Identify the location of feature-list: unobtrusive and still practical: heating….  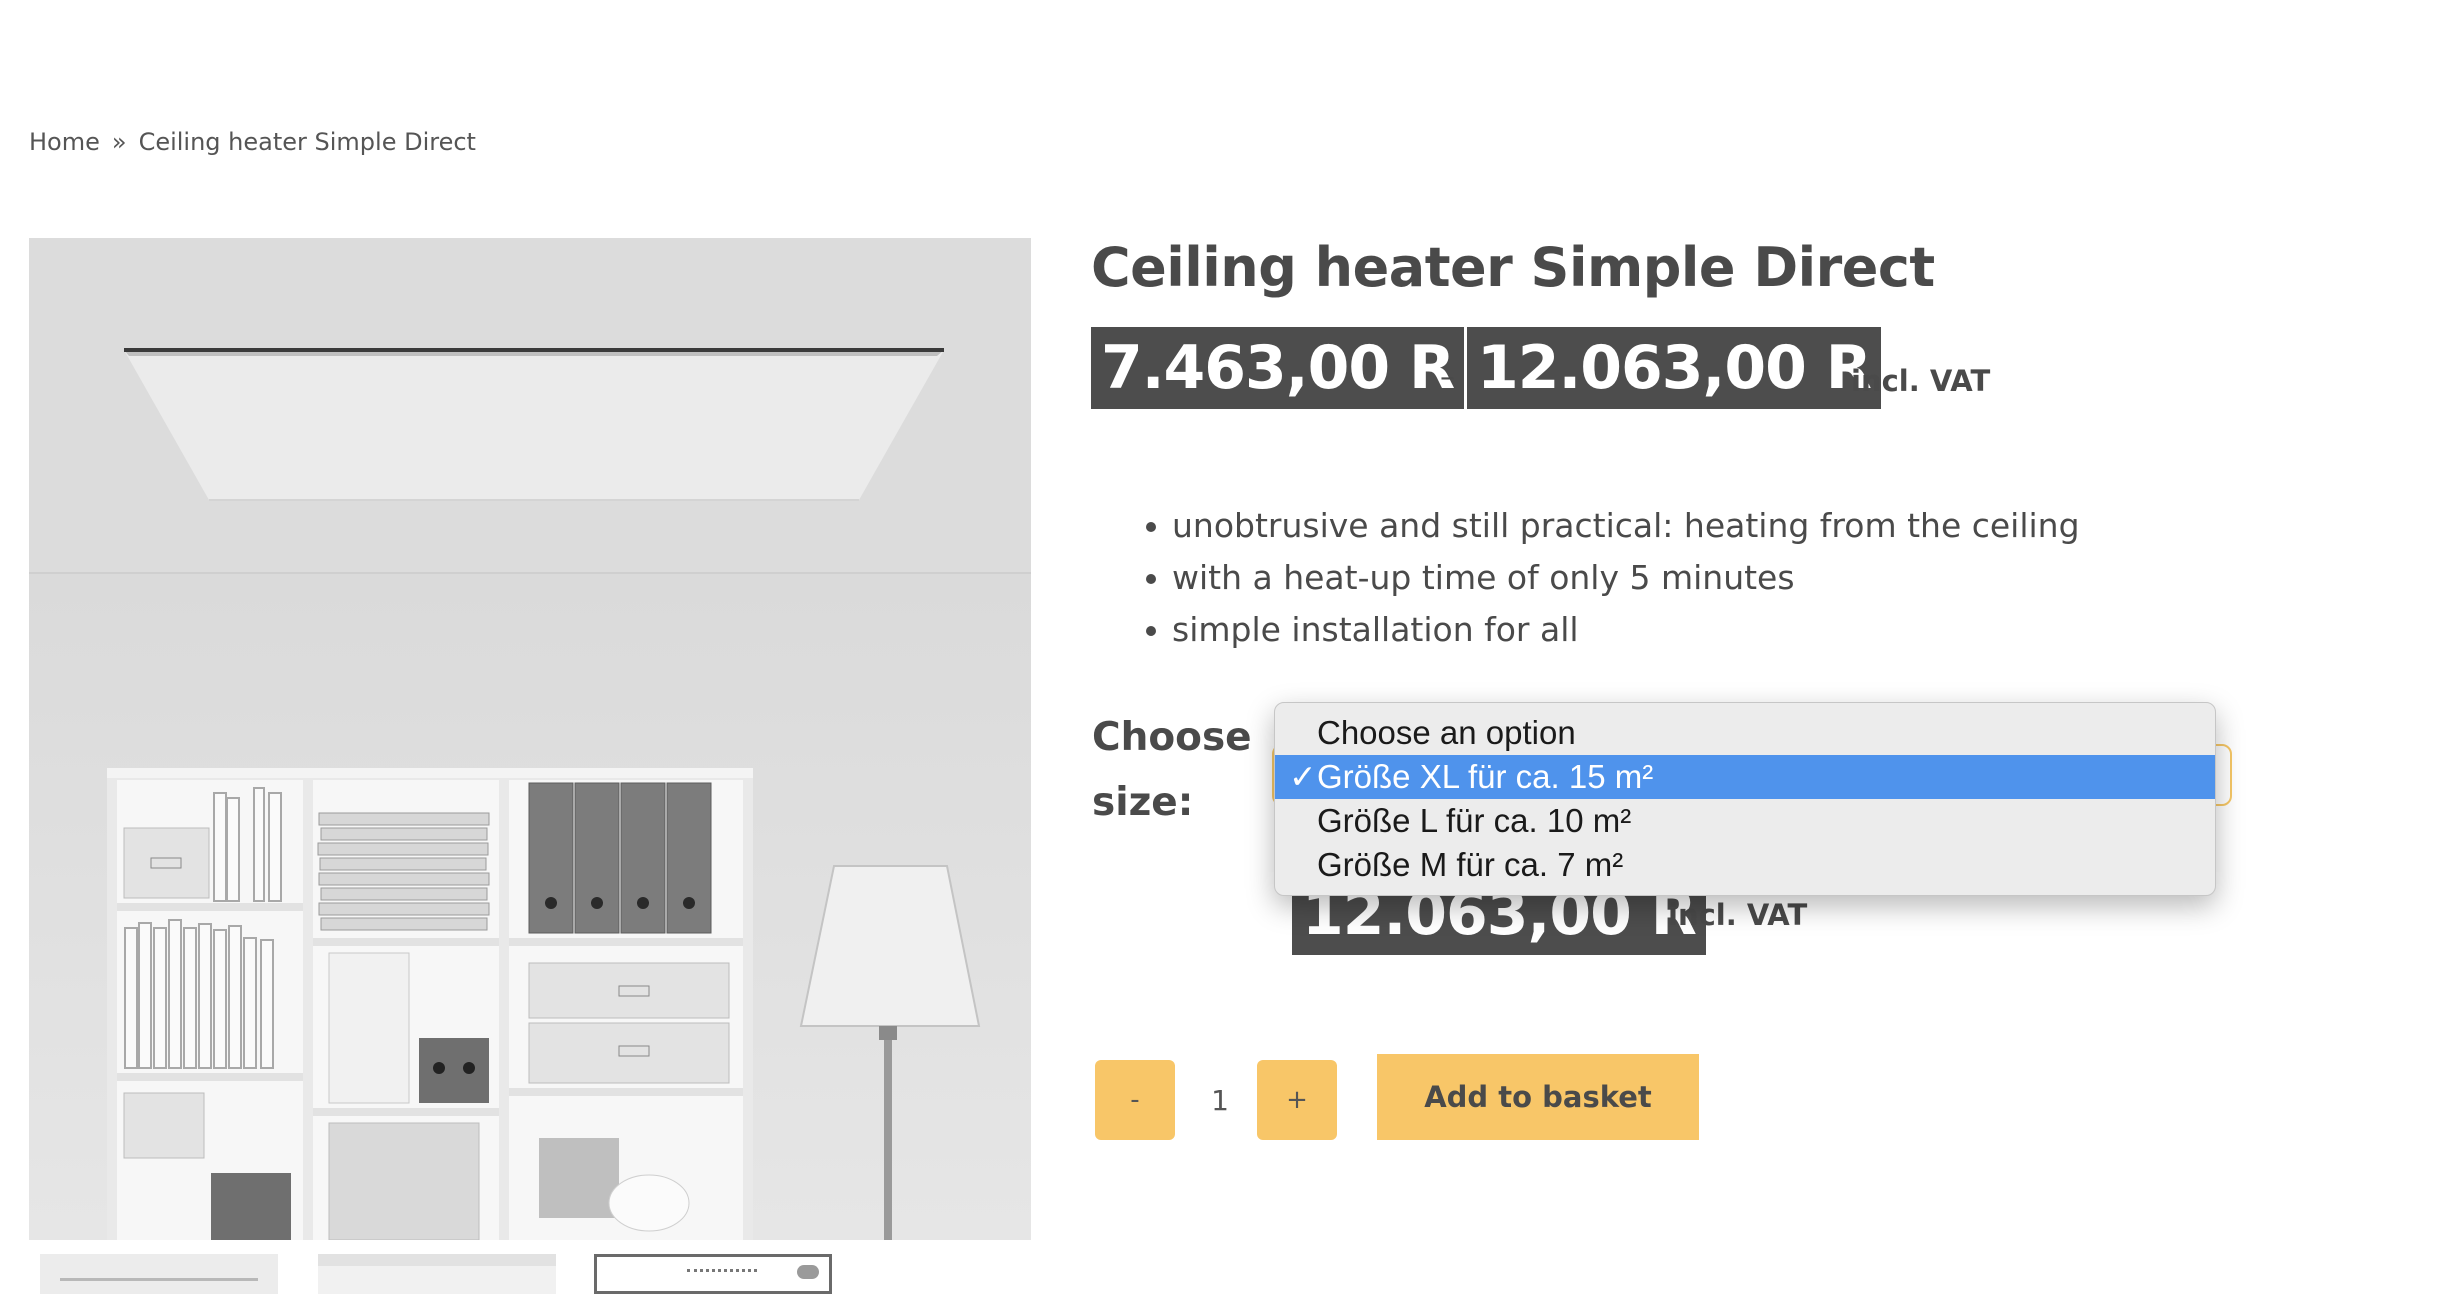
(1610, 578).